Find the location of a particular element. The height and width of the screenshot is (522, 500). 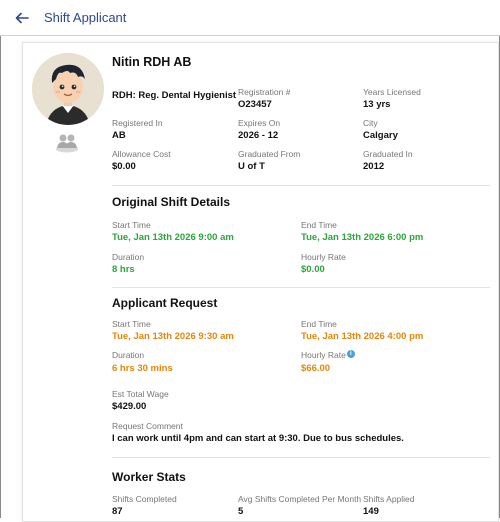

people-group-icon is located at coordinates (67, 142).